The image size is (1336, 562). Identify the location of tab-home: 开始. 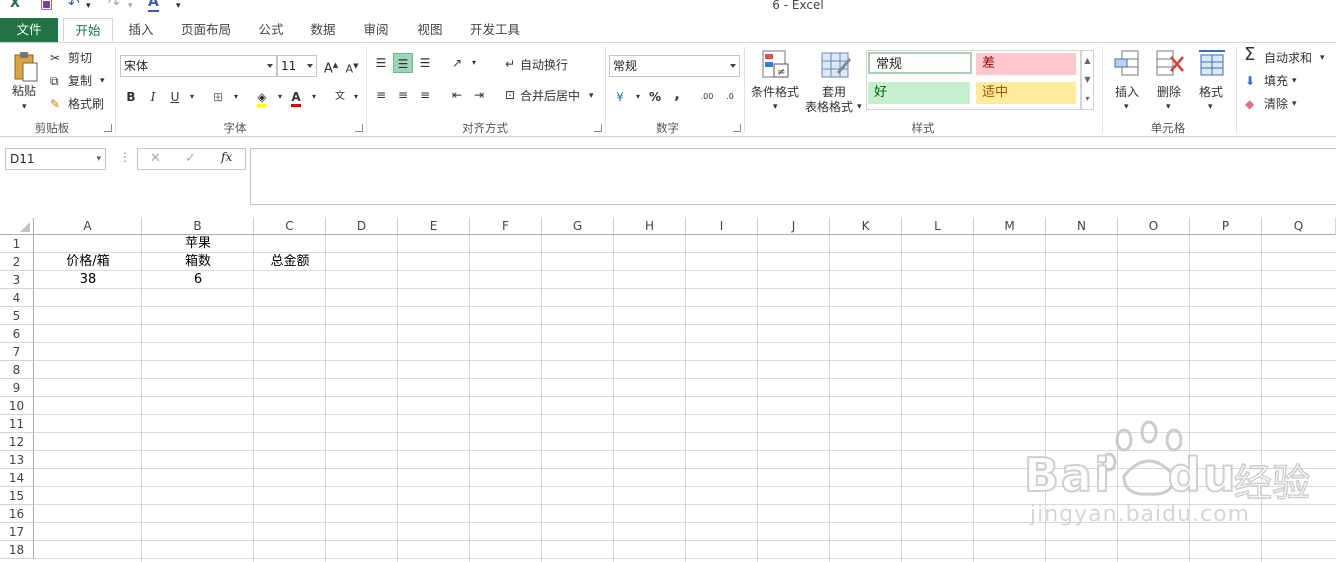
(88, 30).